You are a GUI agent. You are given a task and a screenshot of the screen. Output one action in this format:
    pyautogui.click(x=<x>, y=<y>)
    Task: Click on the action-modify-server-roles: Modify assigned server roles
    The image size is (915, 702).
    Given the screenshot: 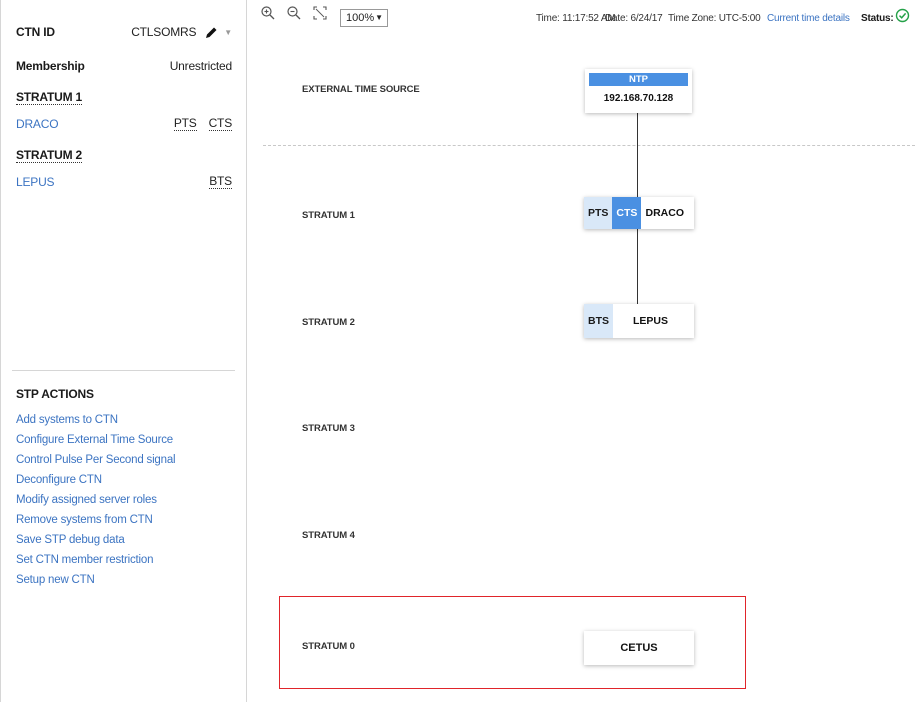 What is the action you would take?
    pyautogui.click(x=95, y=503)
    